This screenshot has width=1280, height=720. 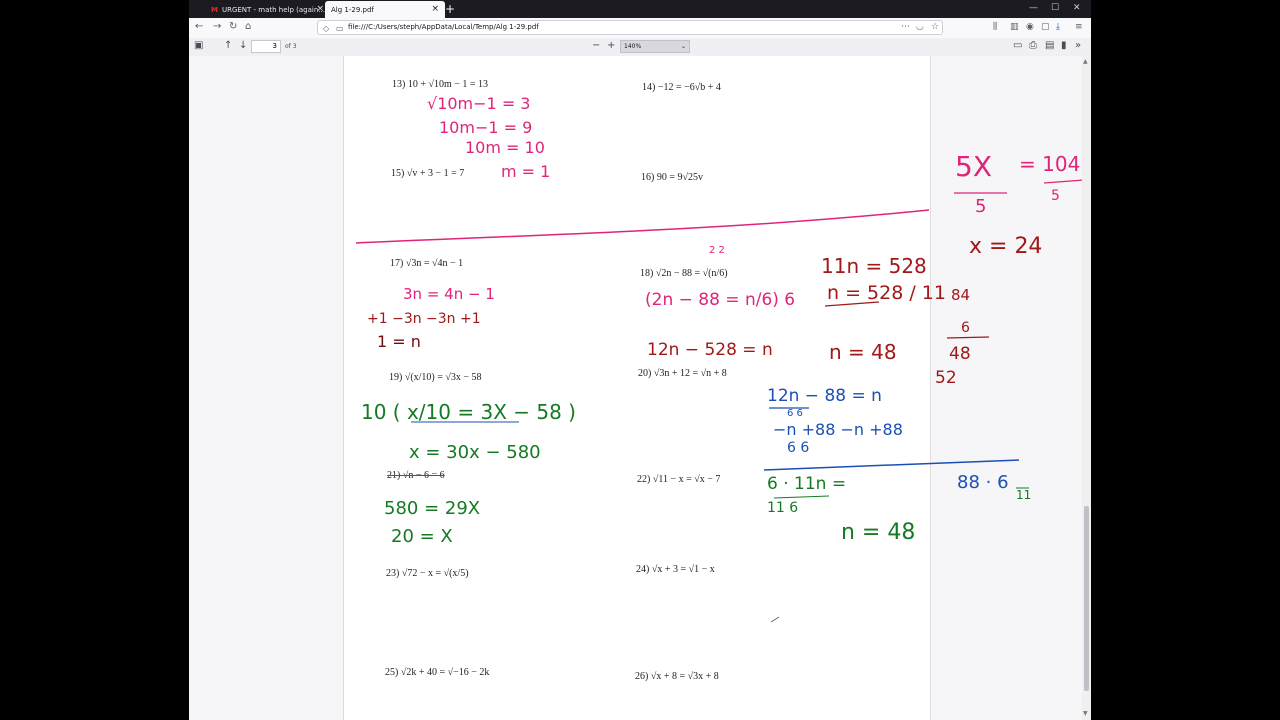 I want to click on hw-48: n = 48, so click(x=863, y=352).